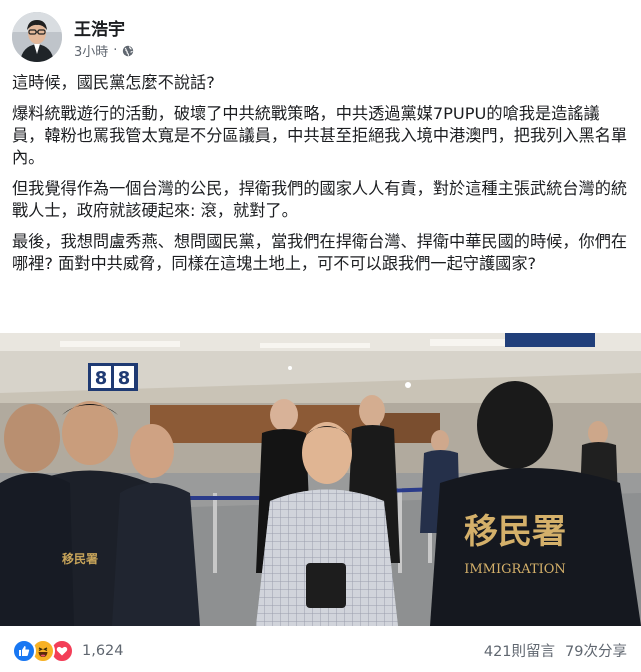 This screenshot has width=641, height=672. I want to click on reactions-summary: 1,624, so click(68, 651).